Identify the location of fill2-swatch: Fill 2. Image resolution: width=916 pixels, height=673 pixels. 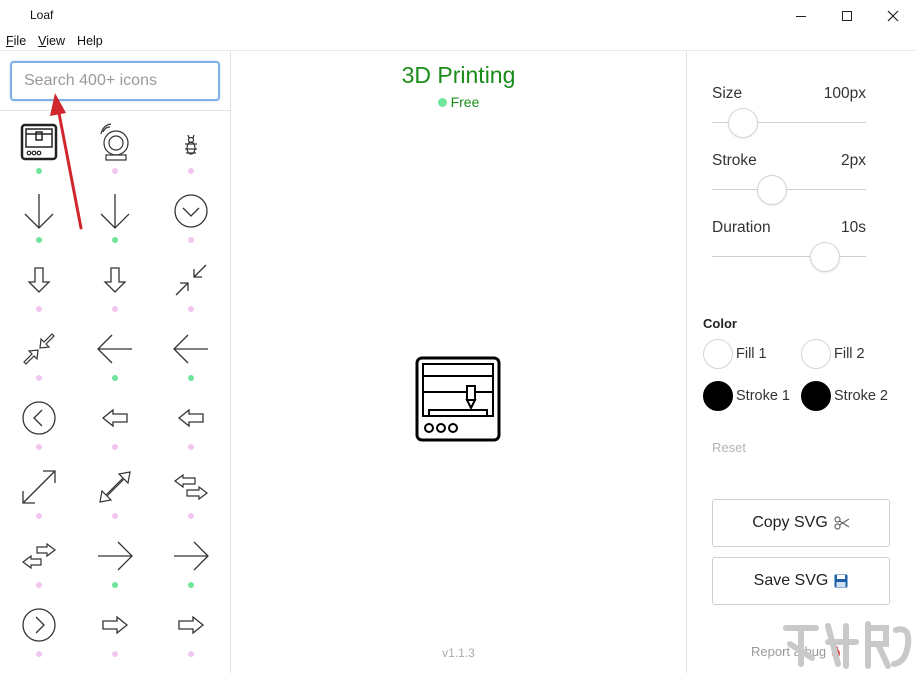
(833, 354).